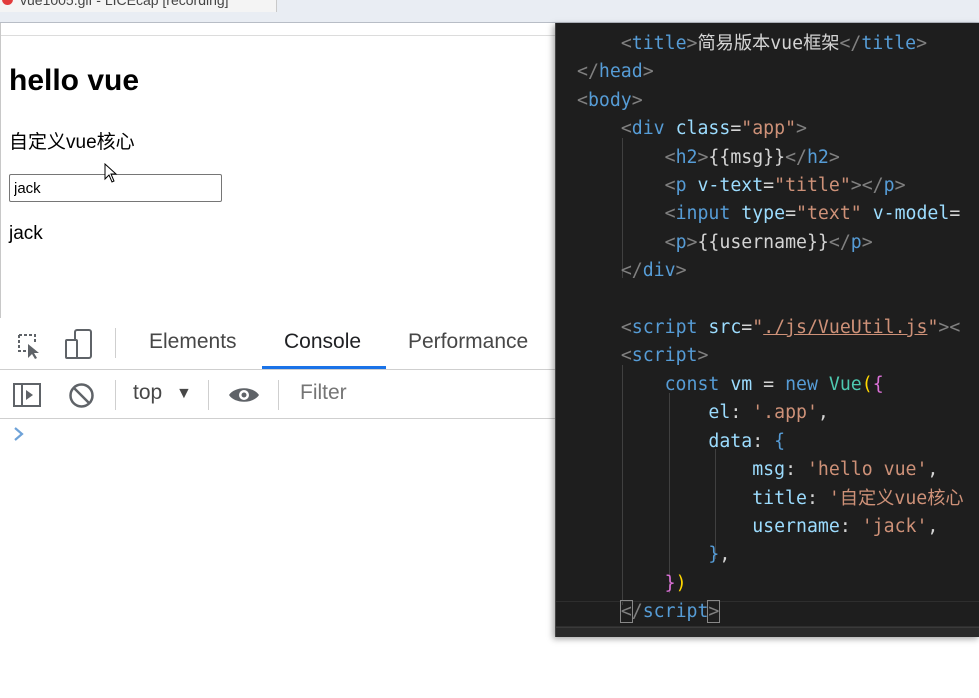 The width and height of the screenshot is (979, 698). What do you see at coordinates (770, 470) in the screenshot?
I see `code-line: msg: 'hello vue',` at bounding box center [770, 470].